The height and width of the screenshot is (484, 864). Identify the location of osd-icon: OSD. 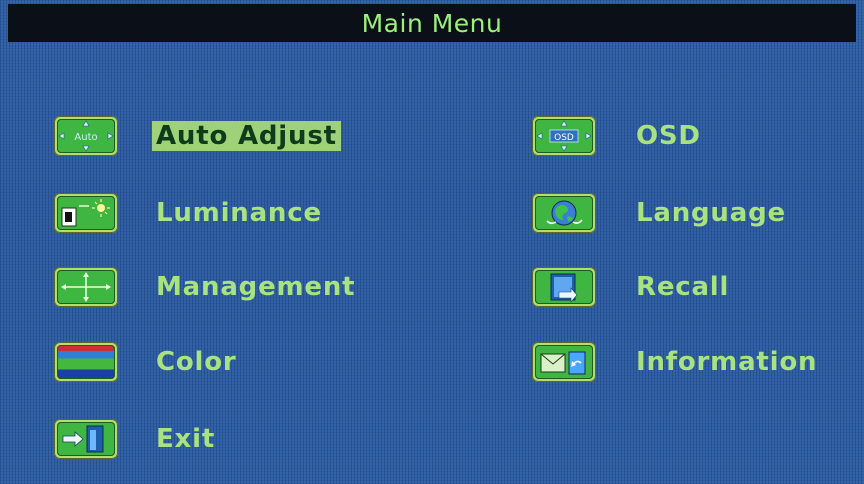
(564, 136).